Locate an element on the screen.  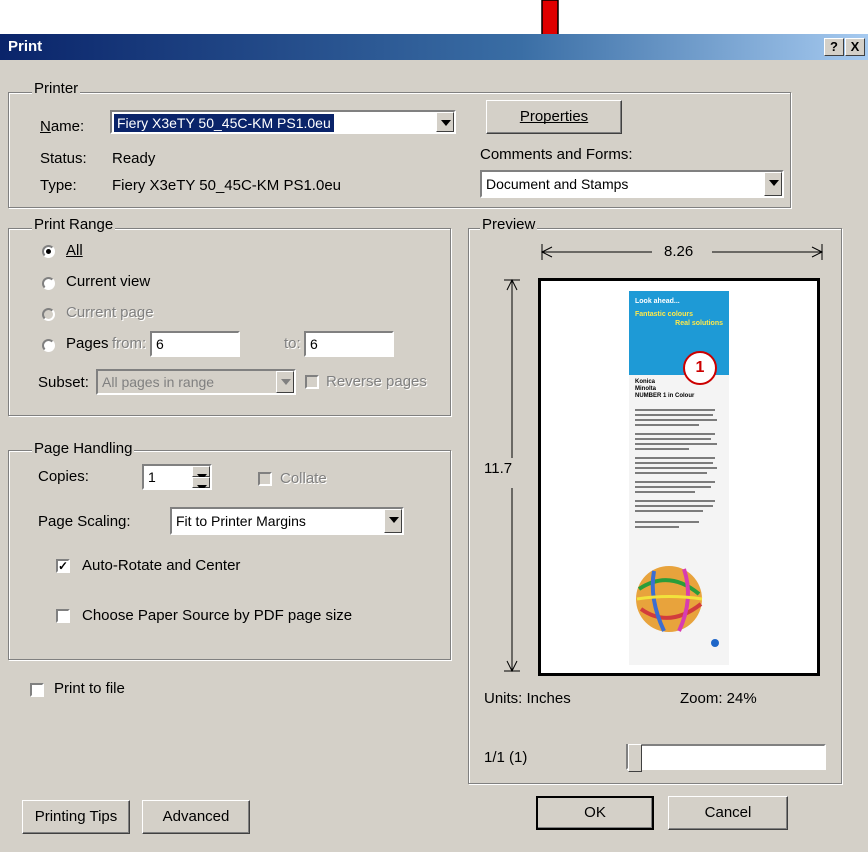
printing-tips-button: Printing Tips is located at coordinates (76, 817).